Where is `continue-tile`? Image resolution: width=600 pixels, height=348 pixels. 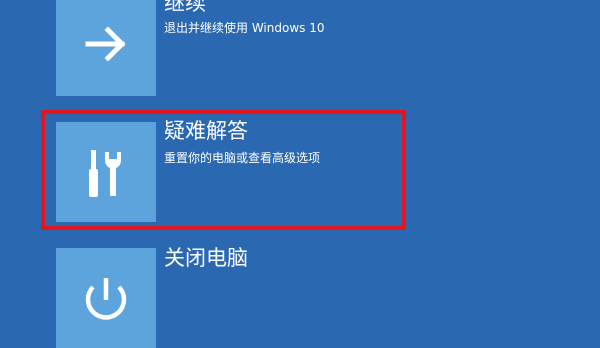 continue-tile is located at coordinates (106, 48).